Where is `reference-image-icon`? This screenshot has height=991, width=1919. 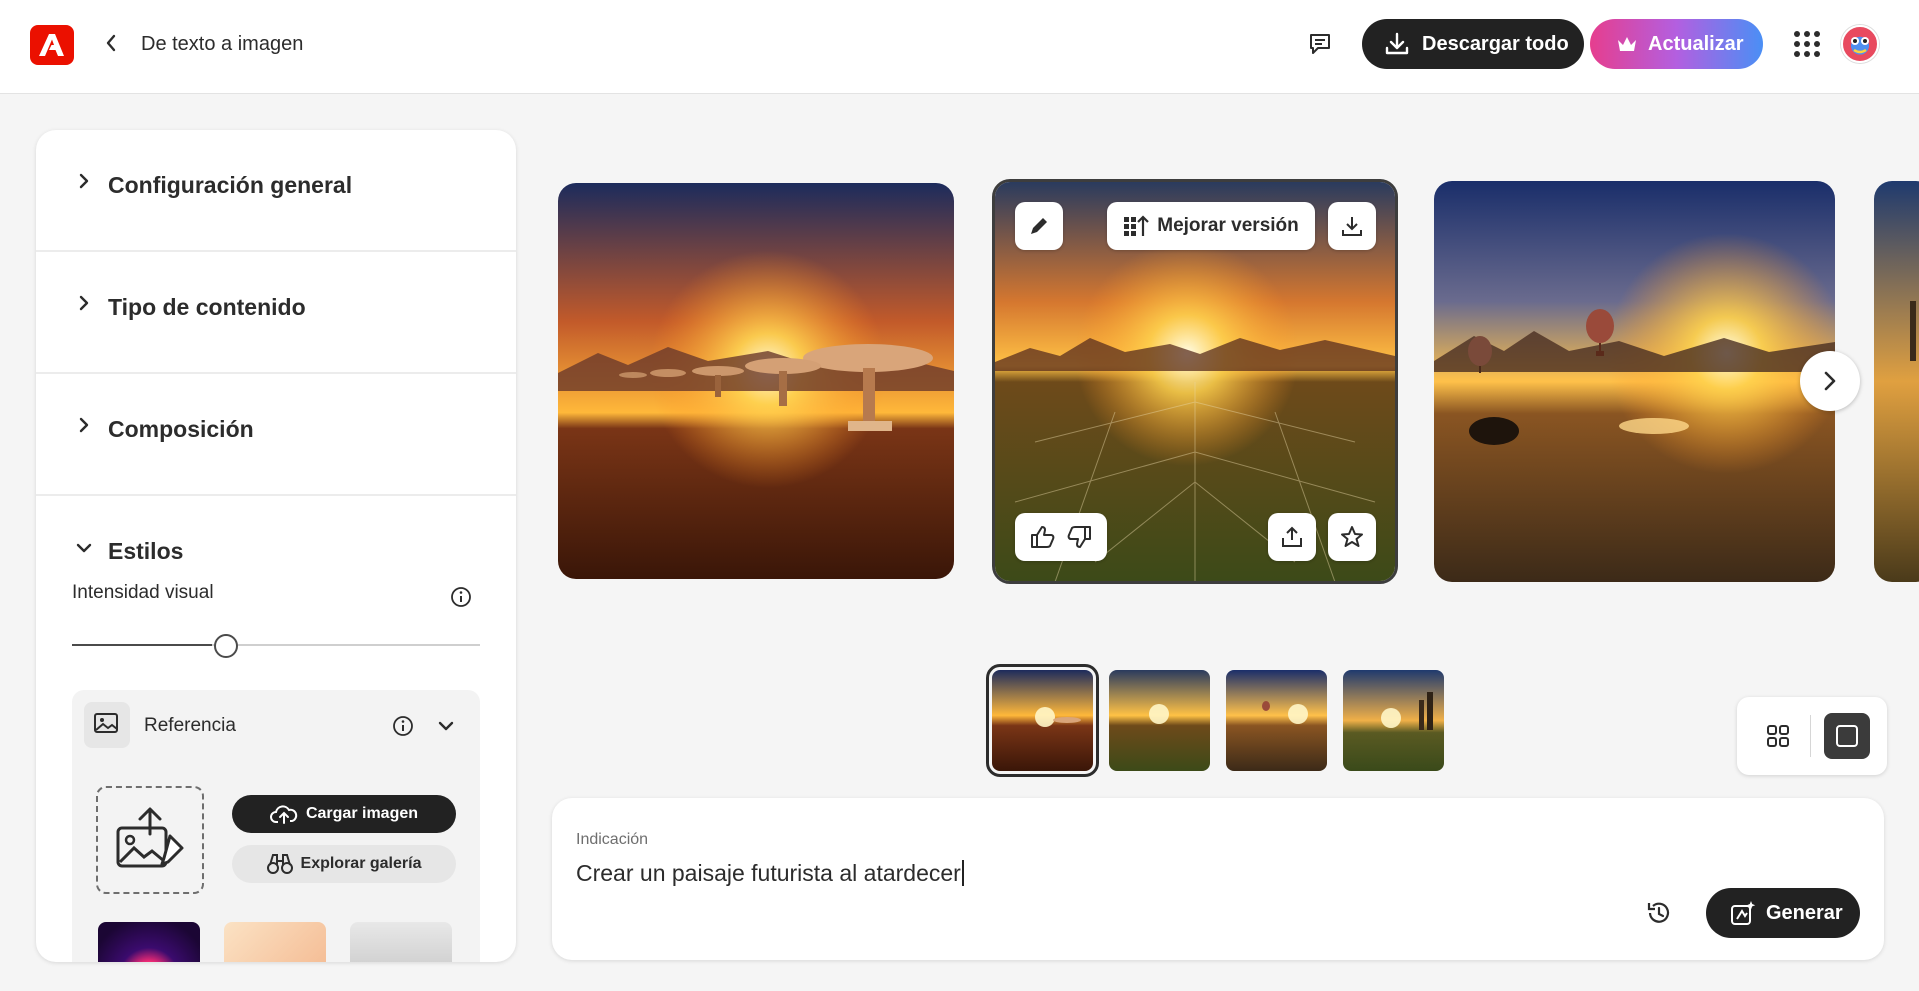 reference-image-icon is located at coordinates (107, 725).